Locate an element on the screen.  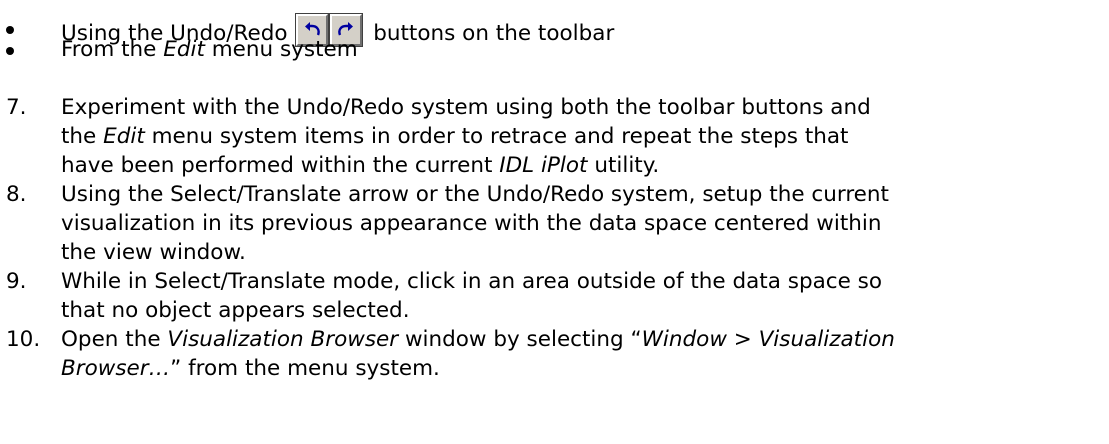
step-text-emphasis: Visualization Browser is located at coordinates (283, 339).